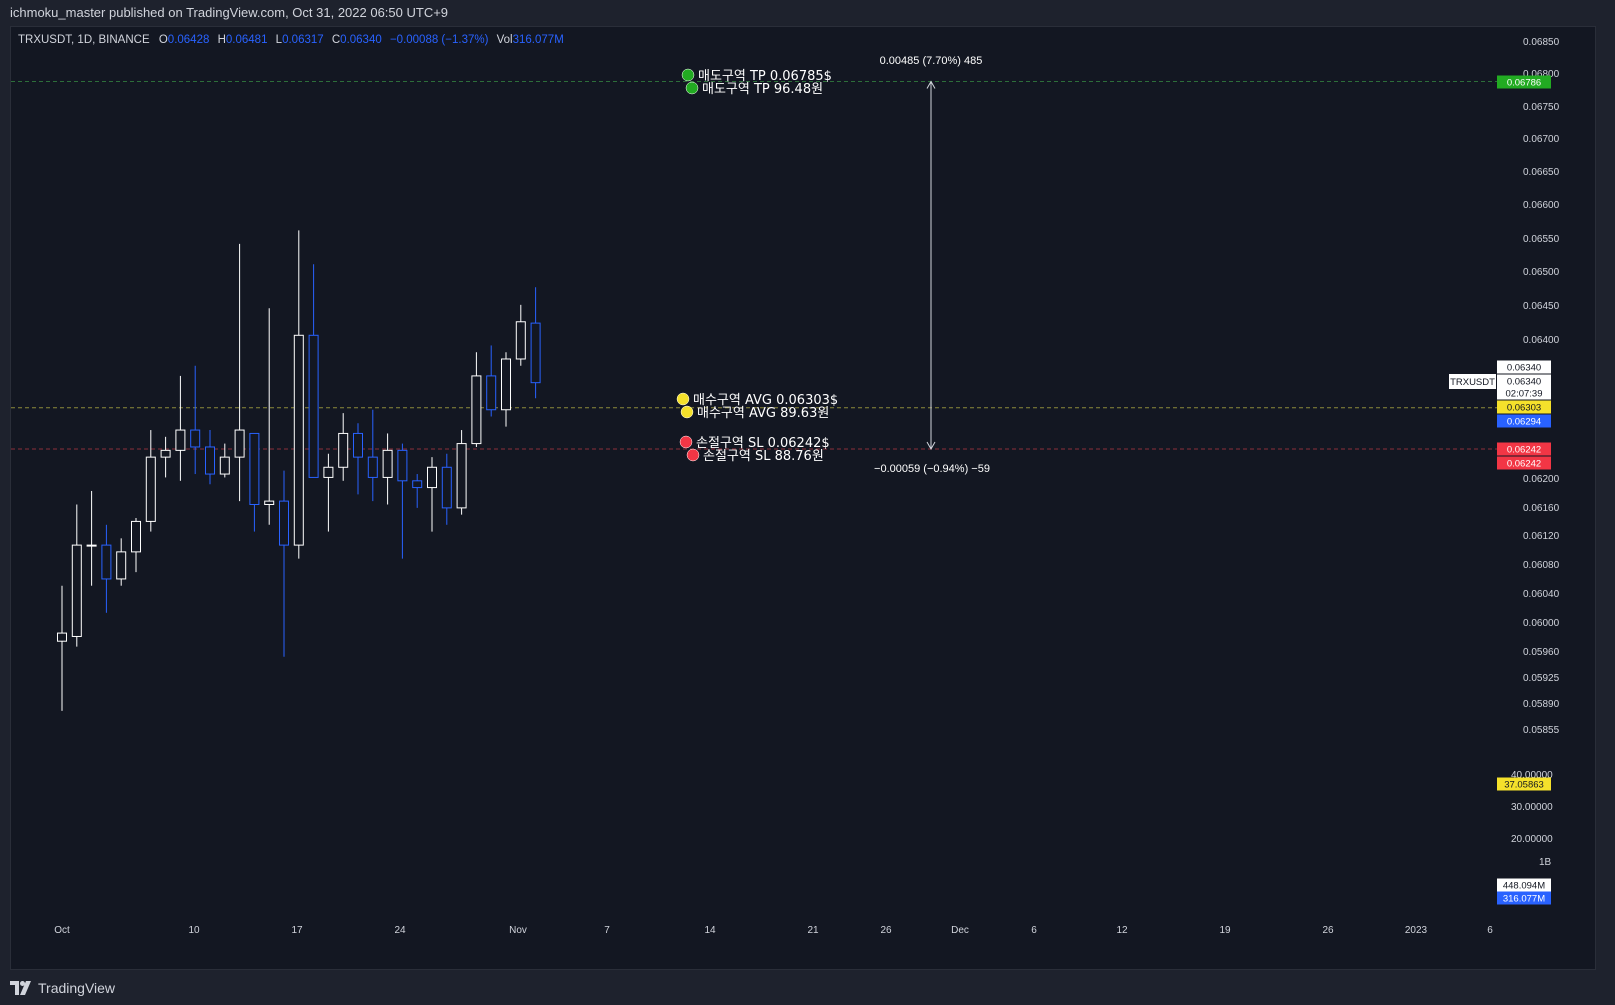 The image size is (1615, 1005). Describe the element at coordinates (1472, 382) in the screenshot. I see `symbol-tag: TRXUSDT` at that location.